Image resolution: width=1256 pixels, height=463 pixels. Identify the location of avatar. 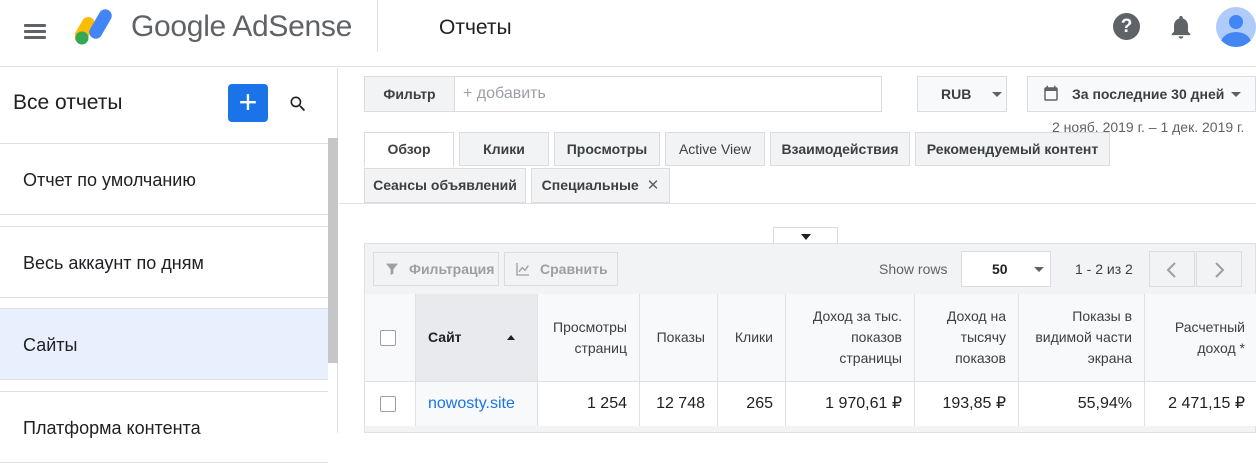
(1236, 27).